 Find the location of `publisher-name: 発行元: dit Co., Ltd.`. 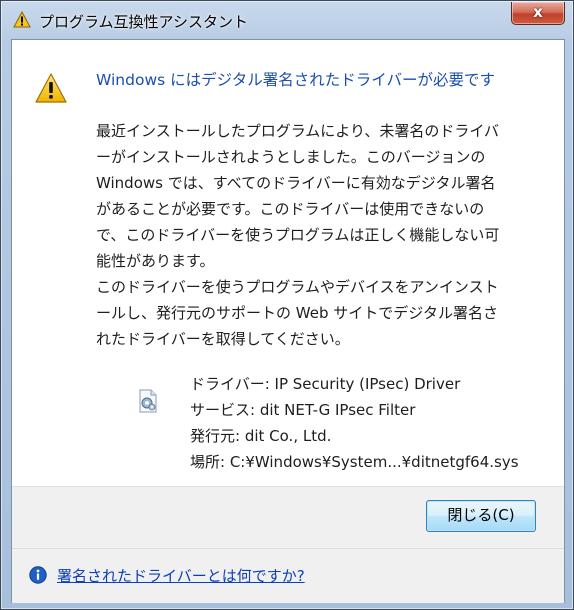

publisher-name: 発行元: dit Co., Ltd. is located at coordinates (261, 436).